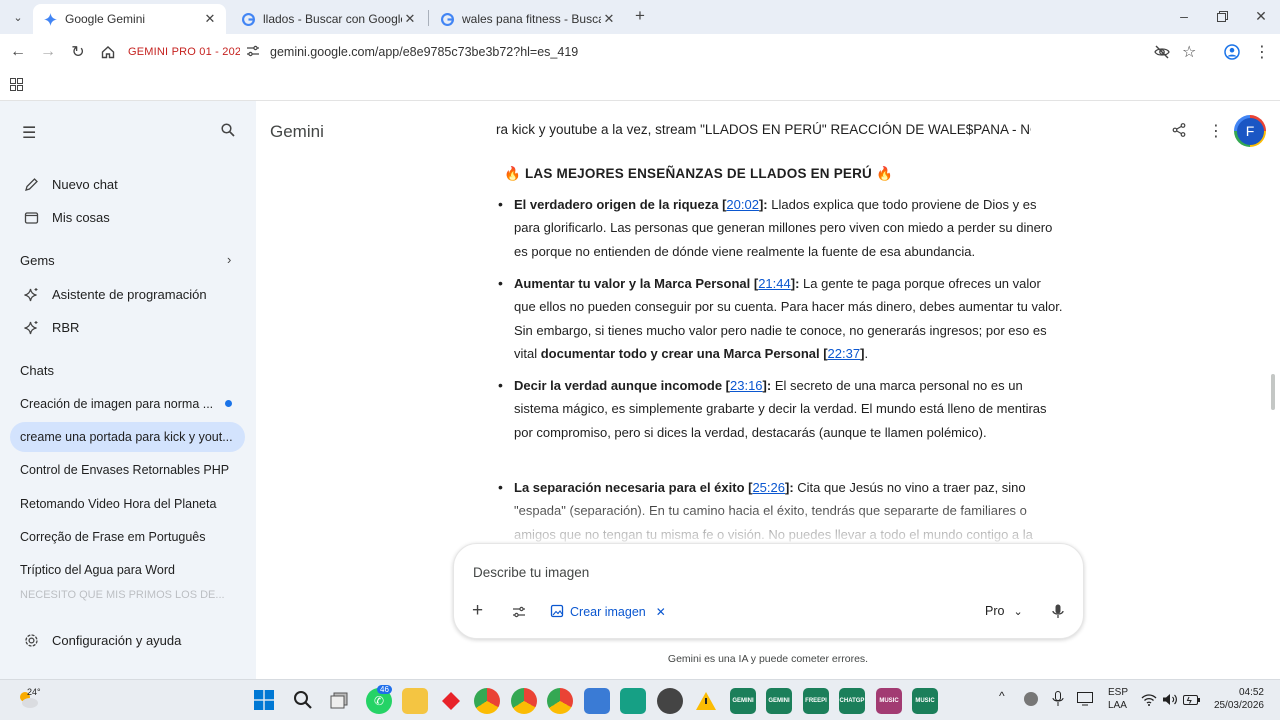  I want to click on restore-window-icon, so click(1222, 16).